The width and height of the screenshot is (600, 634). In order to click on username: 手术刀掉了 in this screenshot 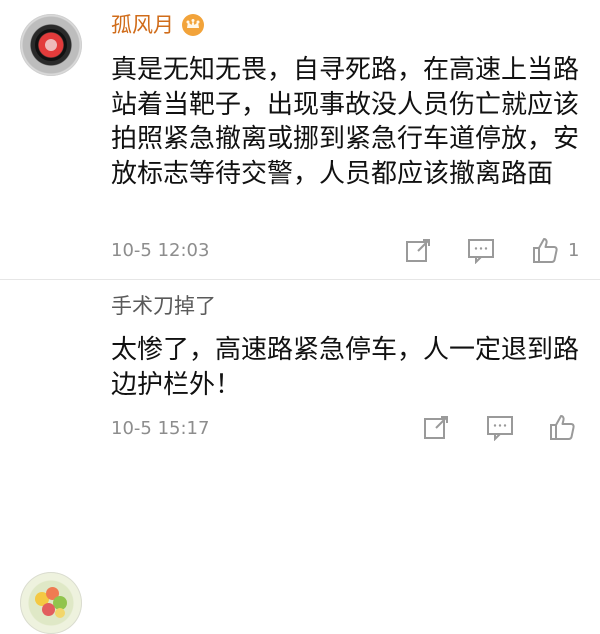, I will do `click(163, 306)`.